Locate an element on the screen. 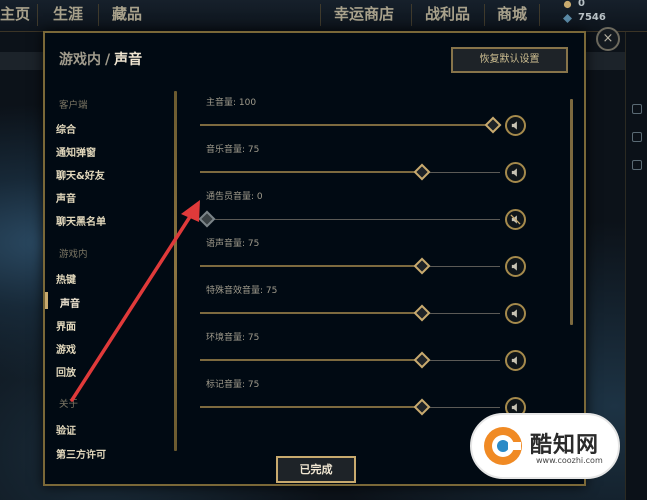 This screenshot has width=647, height=500. volume-label: 特殊音效音量: 75 is located at coordinates (242, 291).